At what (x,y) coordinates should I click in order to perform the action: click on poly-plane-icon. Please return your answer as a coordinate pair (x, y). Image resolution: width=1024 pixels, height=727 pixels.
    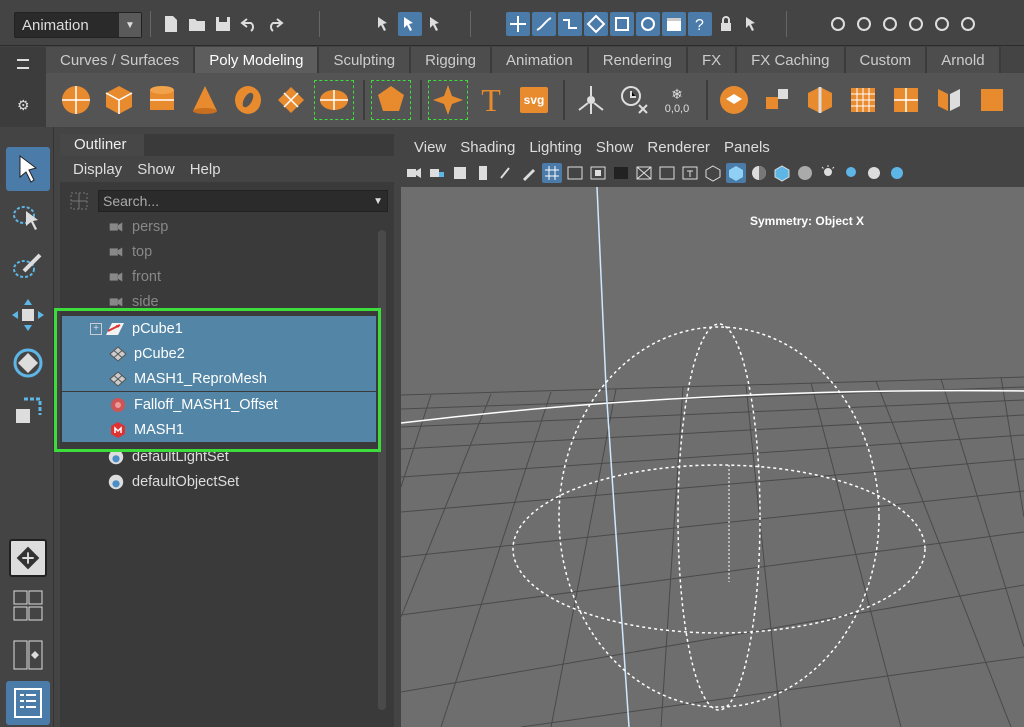
    Looking at the image, I should click on (291, 100).